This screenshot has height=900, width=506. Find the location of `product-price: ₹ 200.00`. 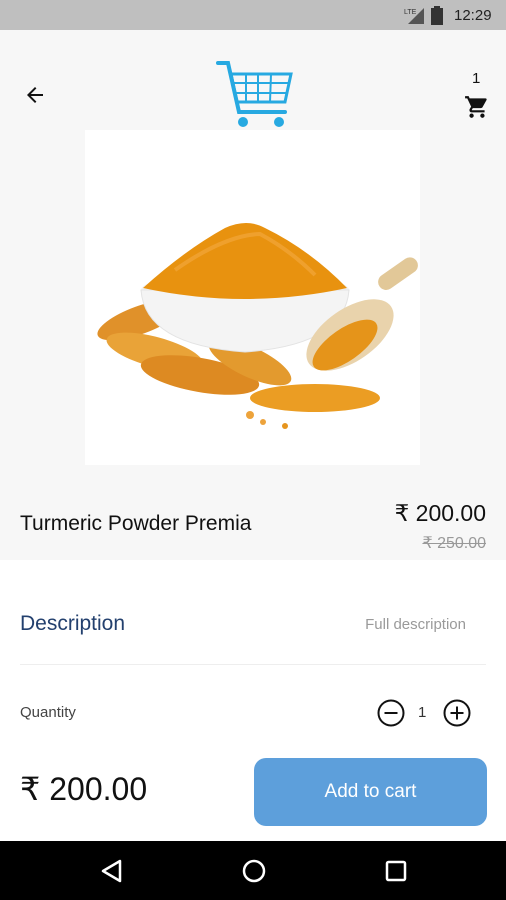

product-price: ₹ 200.00 is located at coordinates (440, 513).